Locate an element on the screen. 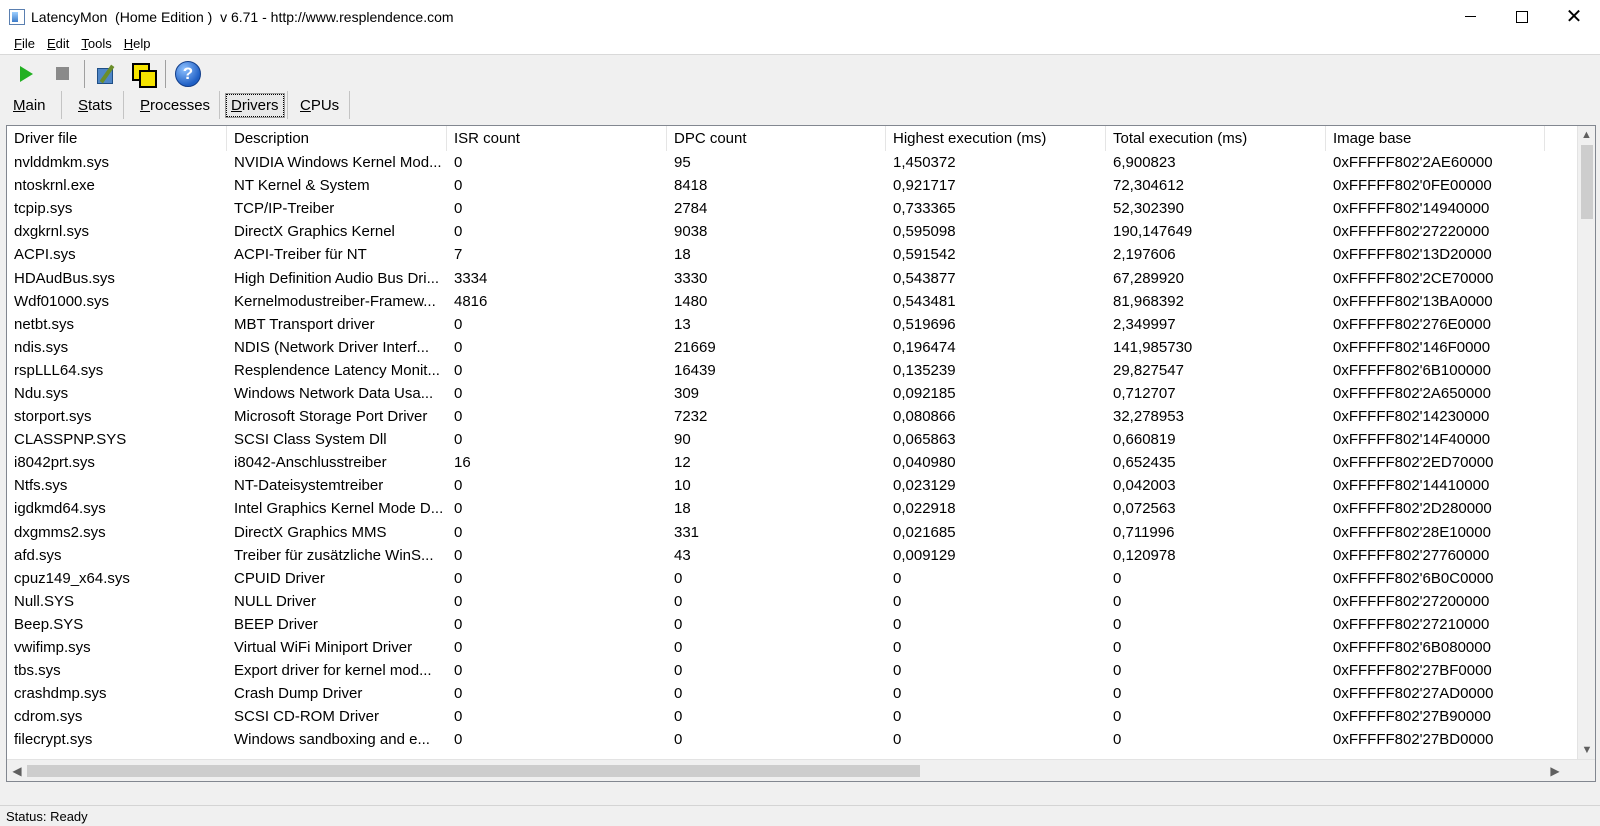 The image size is (1600, 826). start-monitor-button is located at coordinates (26, 74).